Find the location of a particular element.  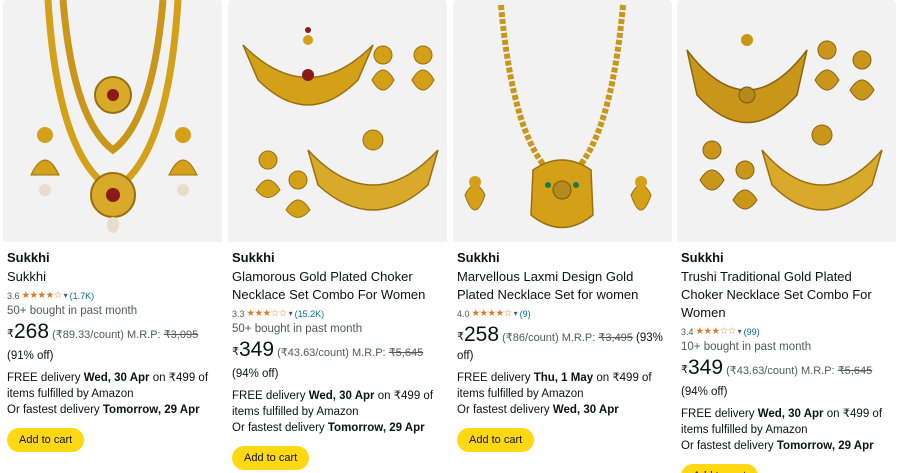

bought-count: 10+ bought in past month is located at coordinates (746, 347).